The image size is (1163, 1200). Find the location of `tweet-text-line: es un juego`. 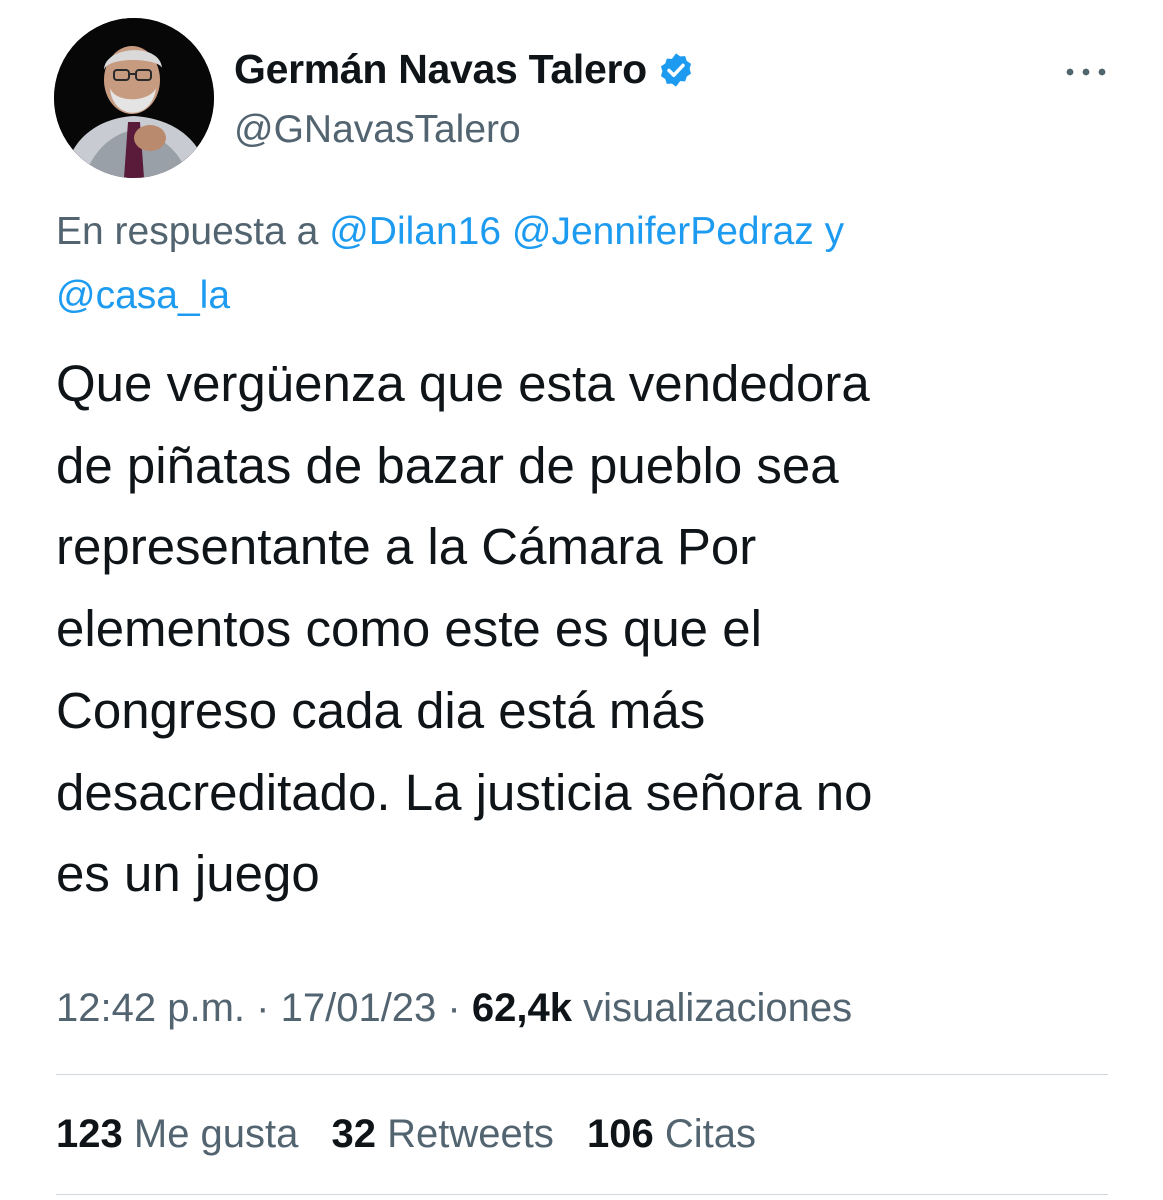

tweet-text-line: es un juego is located at coordinates (188, 874).